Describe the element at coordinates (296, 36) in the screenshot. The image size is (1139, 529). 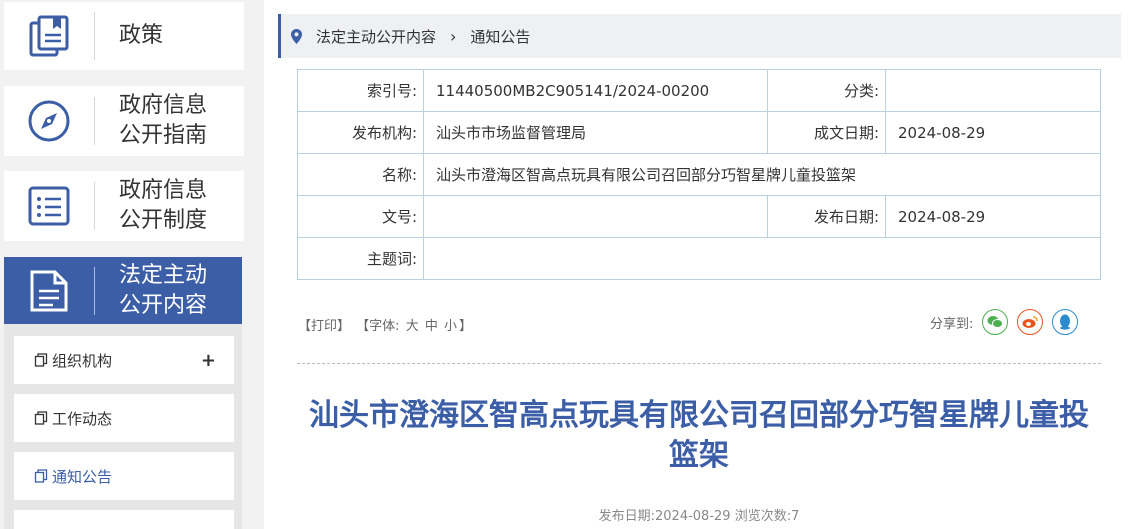
I see `location-pin-icon` at that location.